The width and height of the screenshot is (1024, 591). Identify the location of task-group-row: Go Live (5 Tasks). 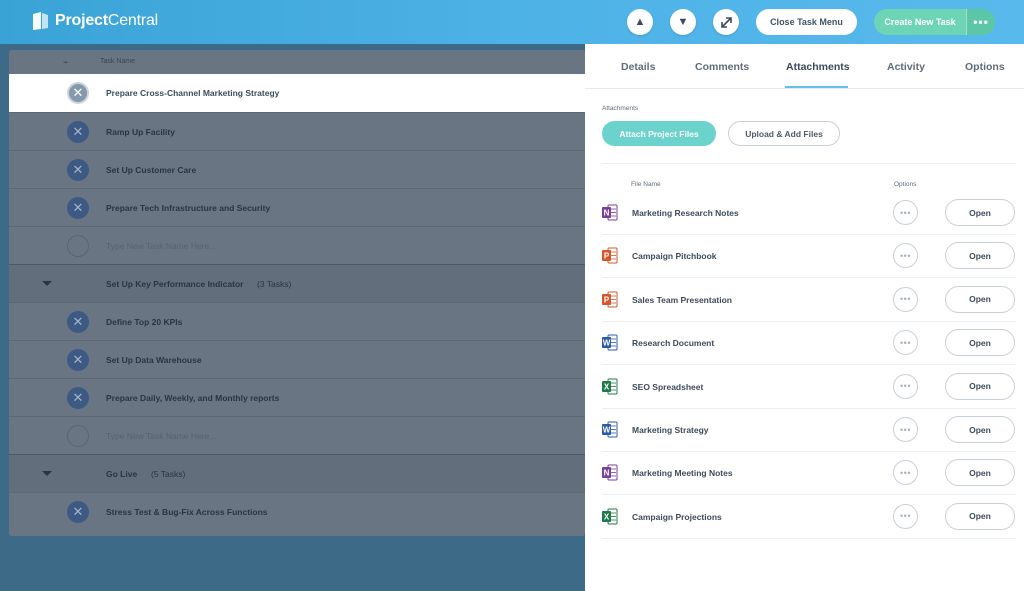
(297, 473).